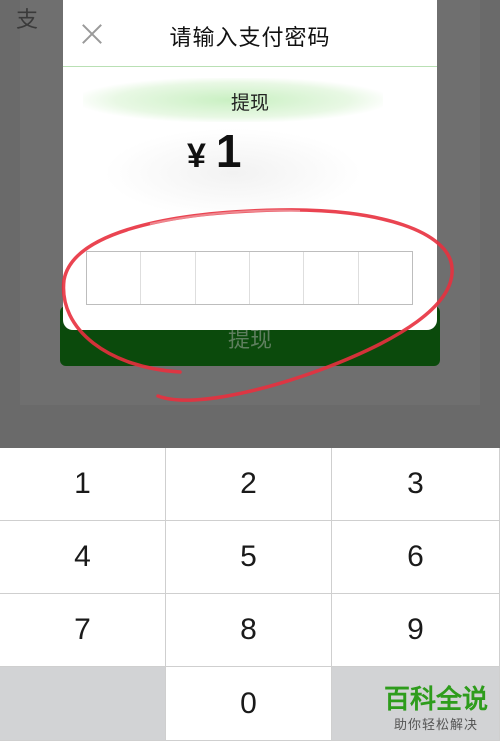 The width and height of the screenshot is (500, 741). I want to click on key-8: 8, so click(249, 630).